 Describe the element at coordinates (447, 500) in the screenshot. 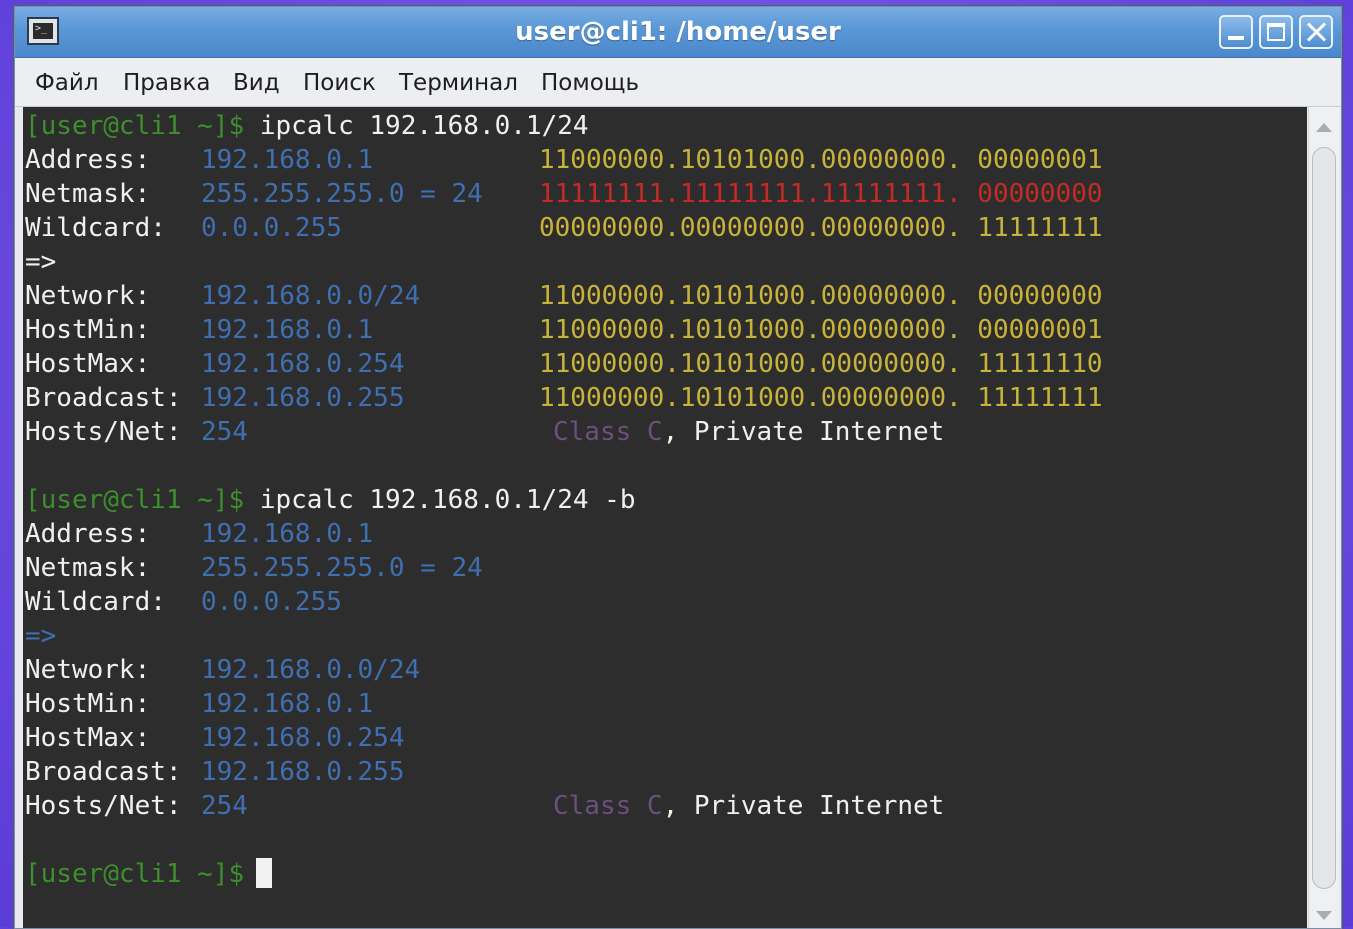

I see `command-text: ipcalc 192.168.0.1/24 -b` at that location.